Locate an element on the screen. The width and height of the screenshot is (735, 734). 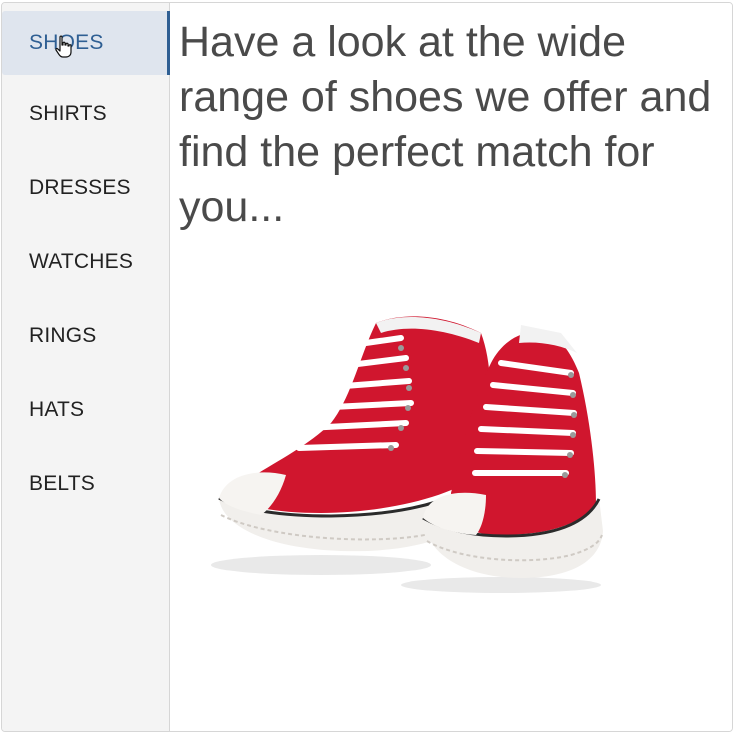
sidebar-item-dresses: DRESSES is located at coordinates (85, 188).